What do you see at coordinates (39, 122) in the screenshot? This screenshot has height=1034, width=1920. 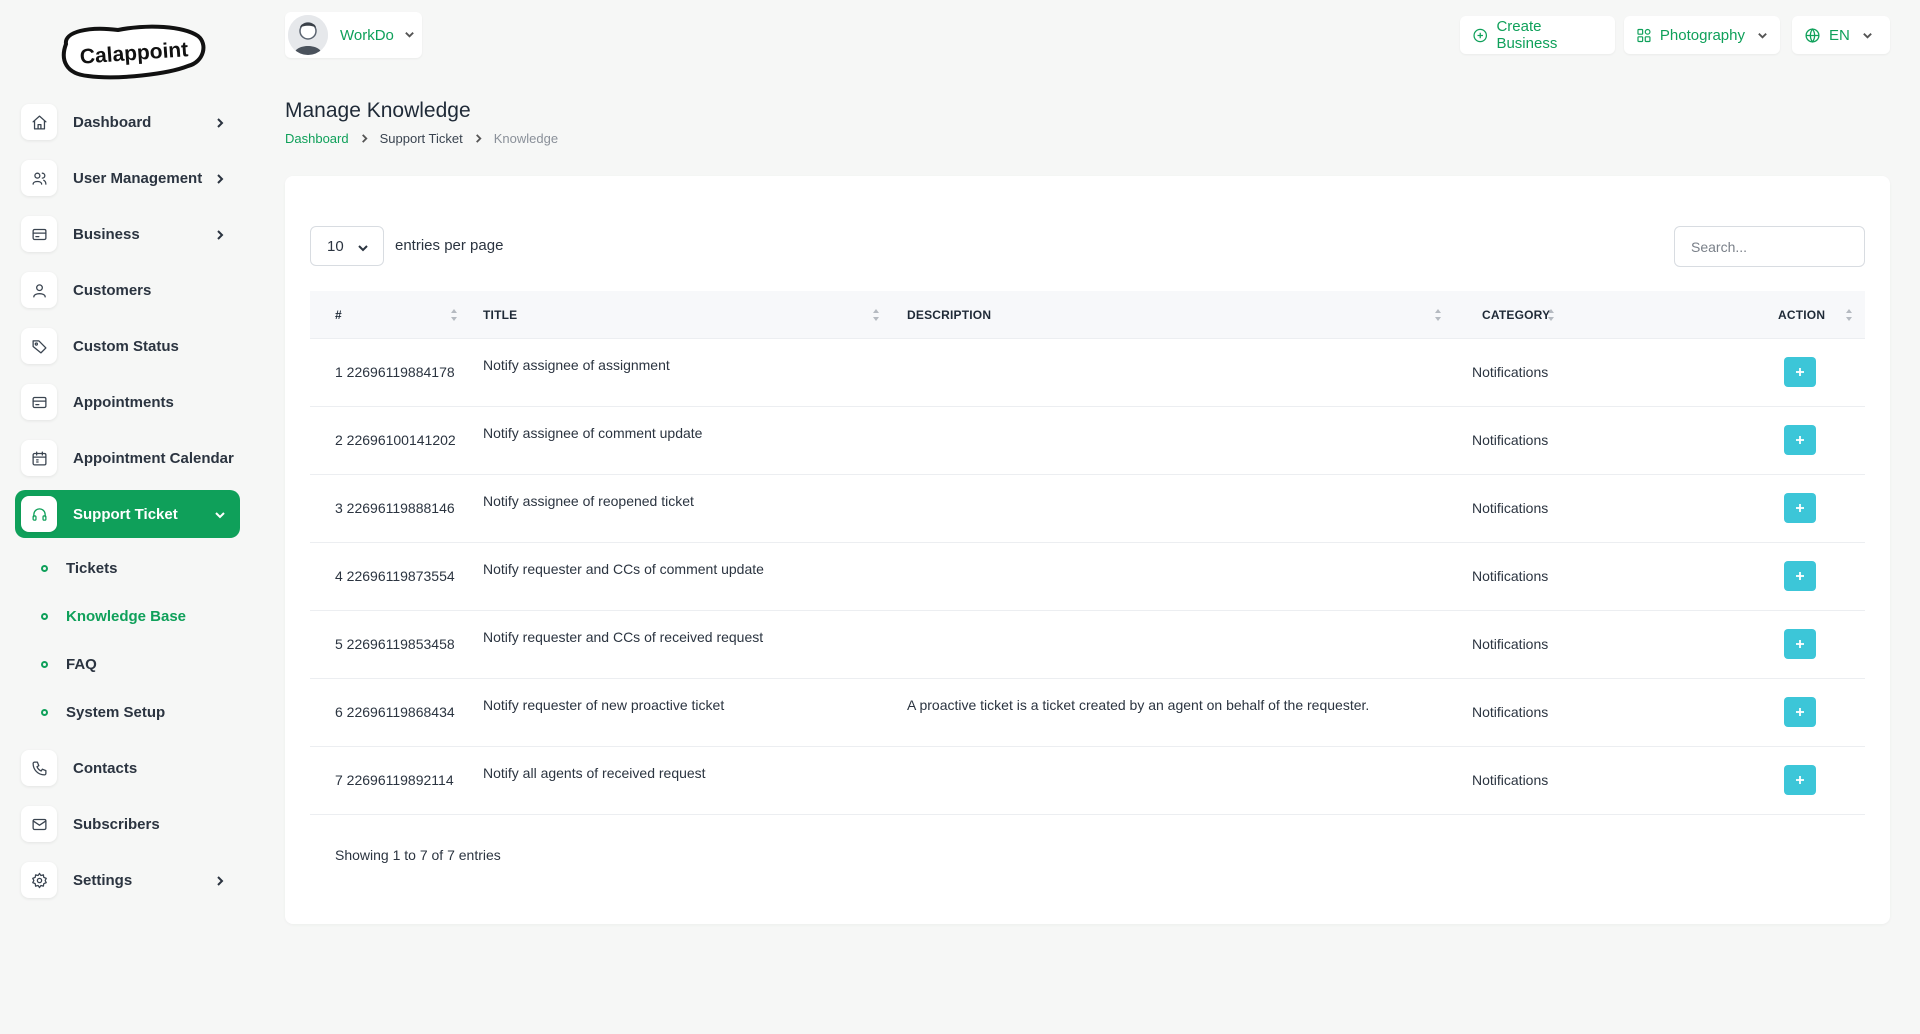 I see `home-icon` at bounding box center [39, 122].